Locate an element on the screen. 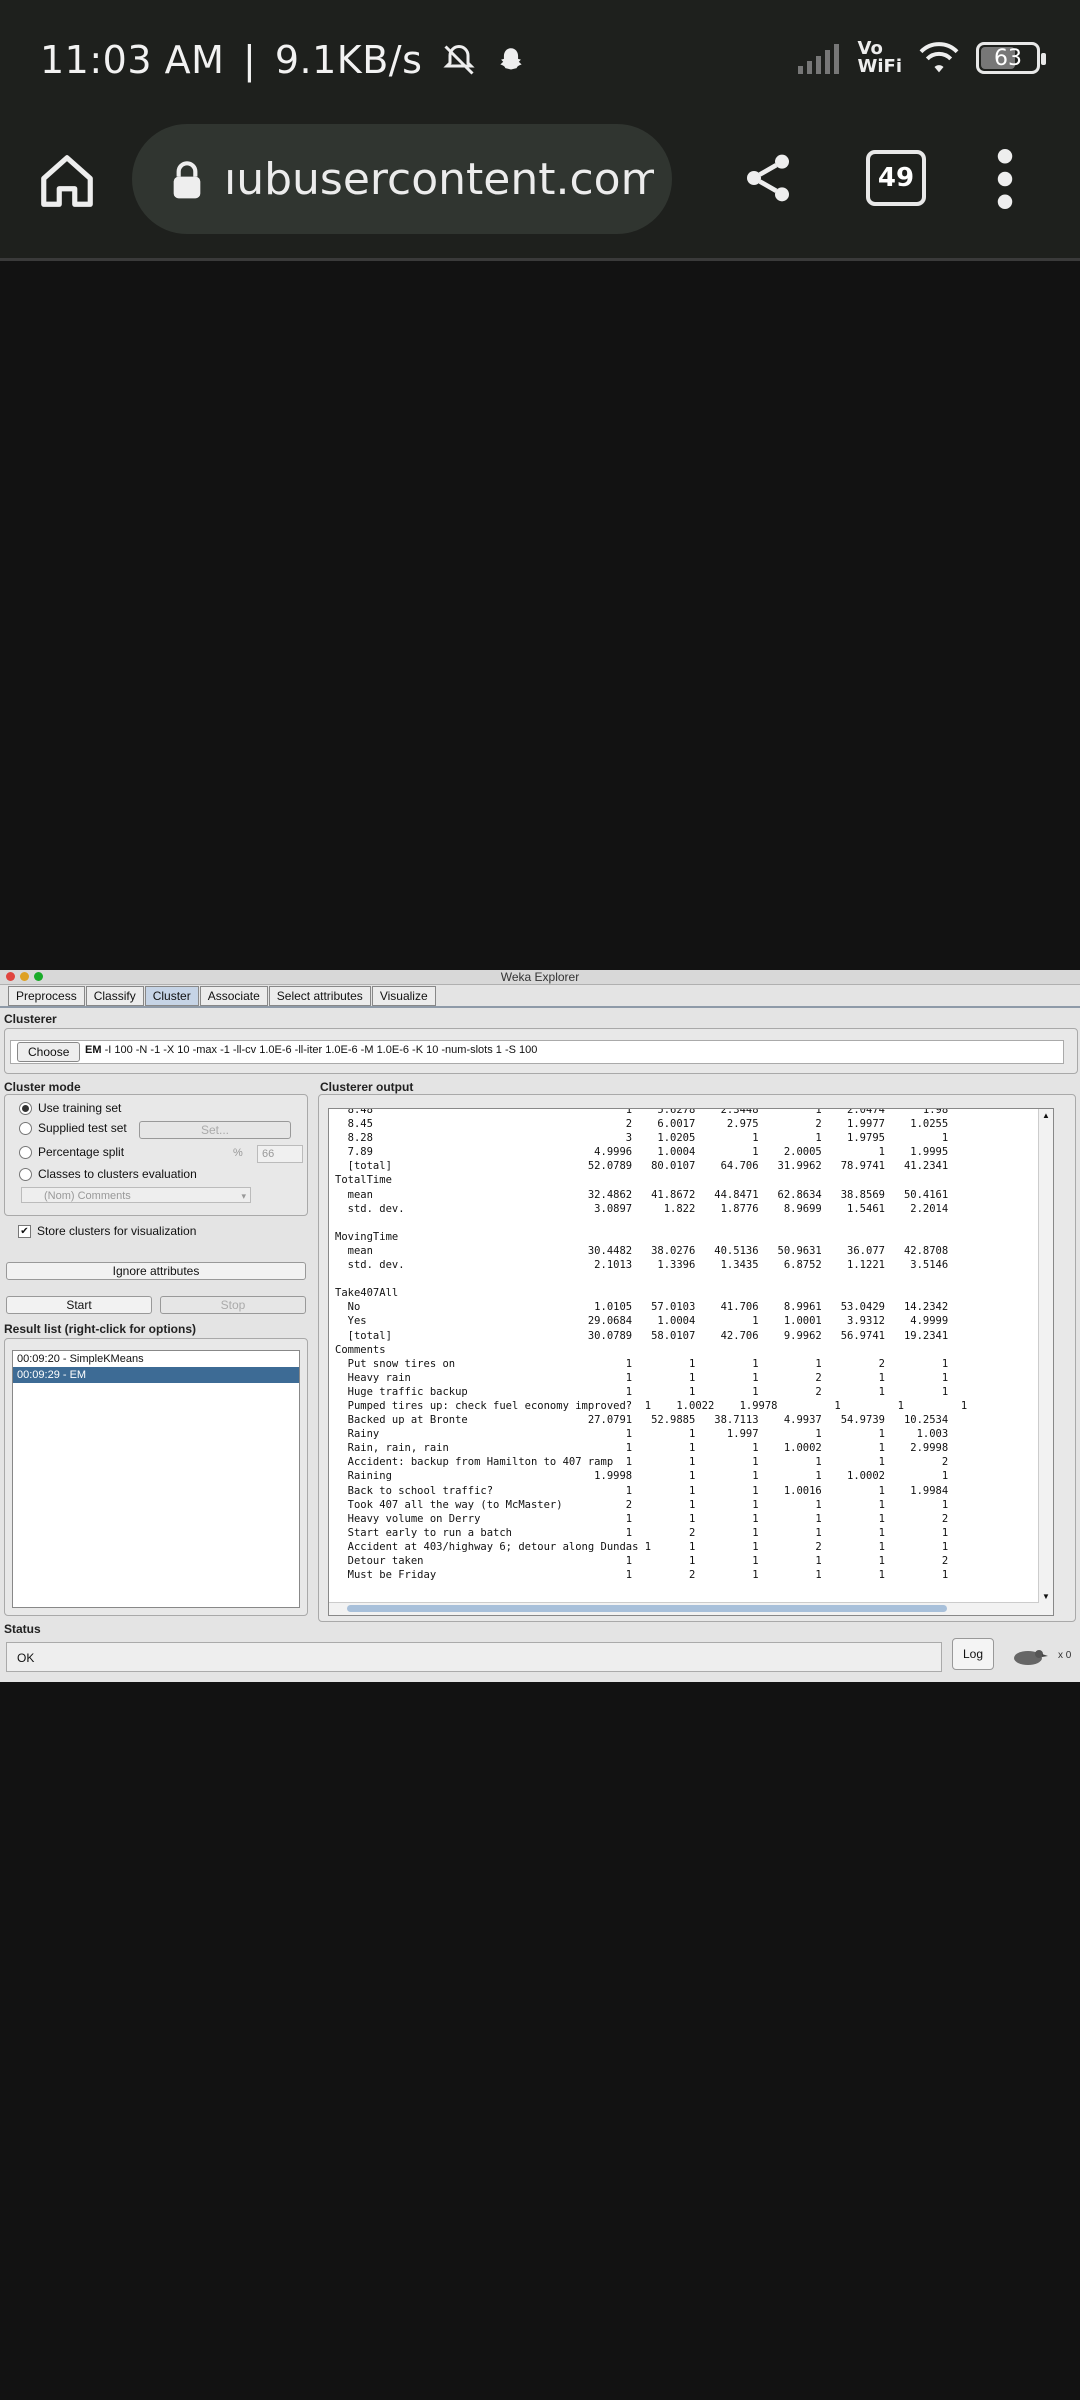  snapchat-icon is located at coordinates (510, 59).